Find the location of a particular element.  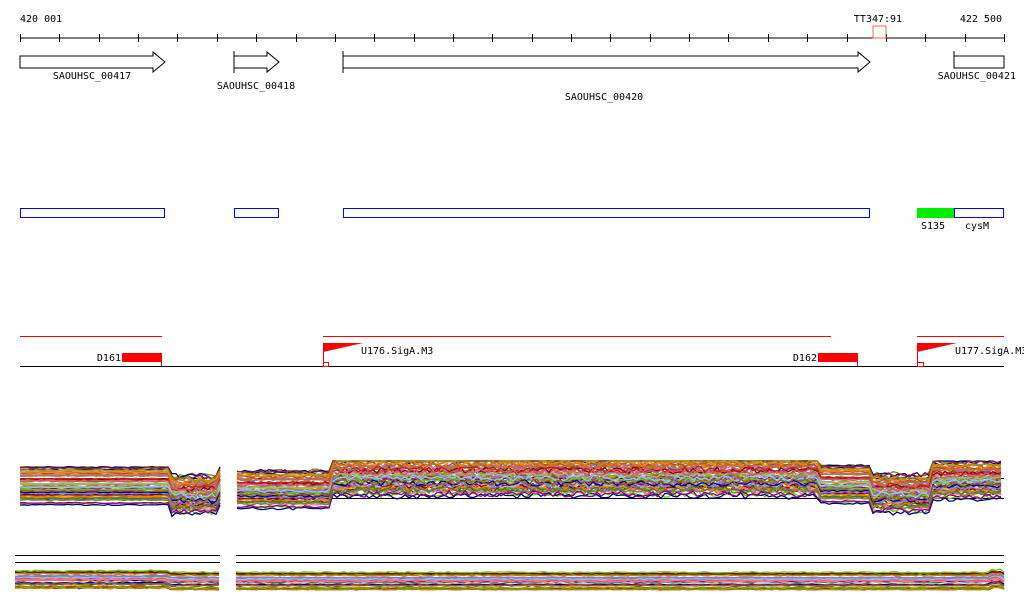

ruler-end-label: 422 500 is located at coordinates (981, 19).